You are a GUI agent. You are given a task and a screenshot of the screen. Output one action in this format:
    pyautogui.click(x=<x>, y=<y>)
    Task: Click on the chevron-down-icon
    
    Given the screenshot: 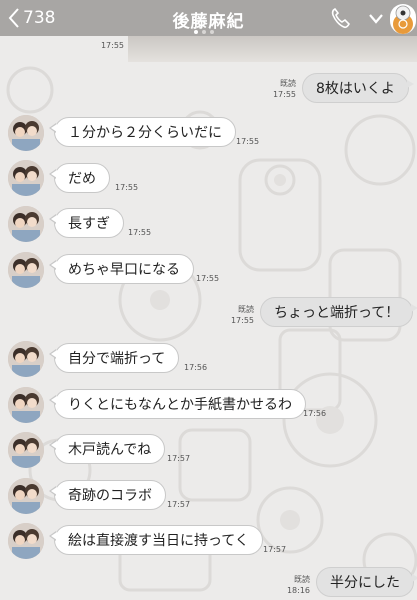 What is the action you would take?
    pyautogui.click(x=376, y=19)
    